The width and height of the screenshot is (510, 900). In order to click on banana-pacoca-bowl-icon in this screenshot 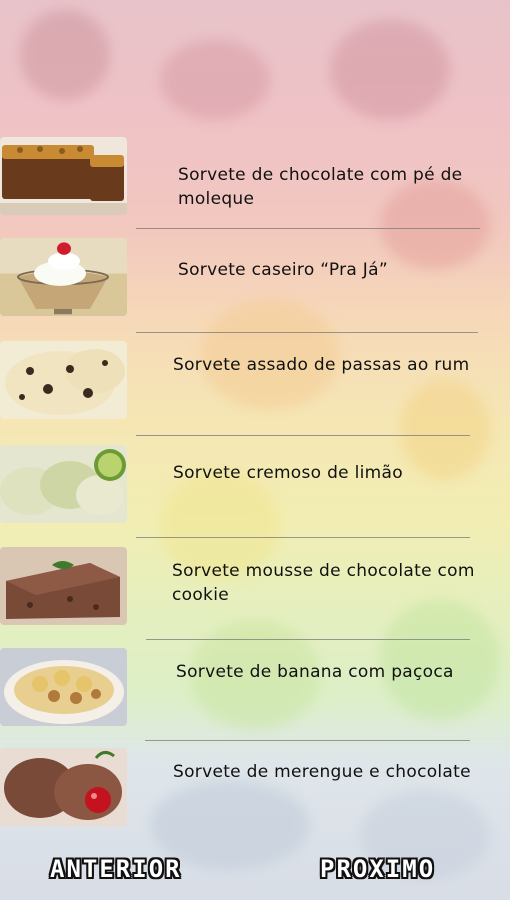, I will do `click(63, 687)`.